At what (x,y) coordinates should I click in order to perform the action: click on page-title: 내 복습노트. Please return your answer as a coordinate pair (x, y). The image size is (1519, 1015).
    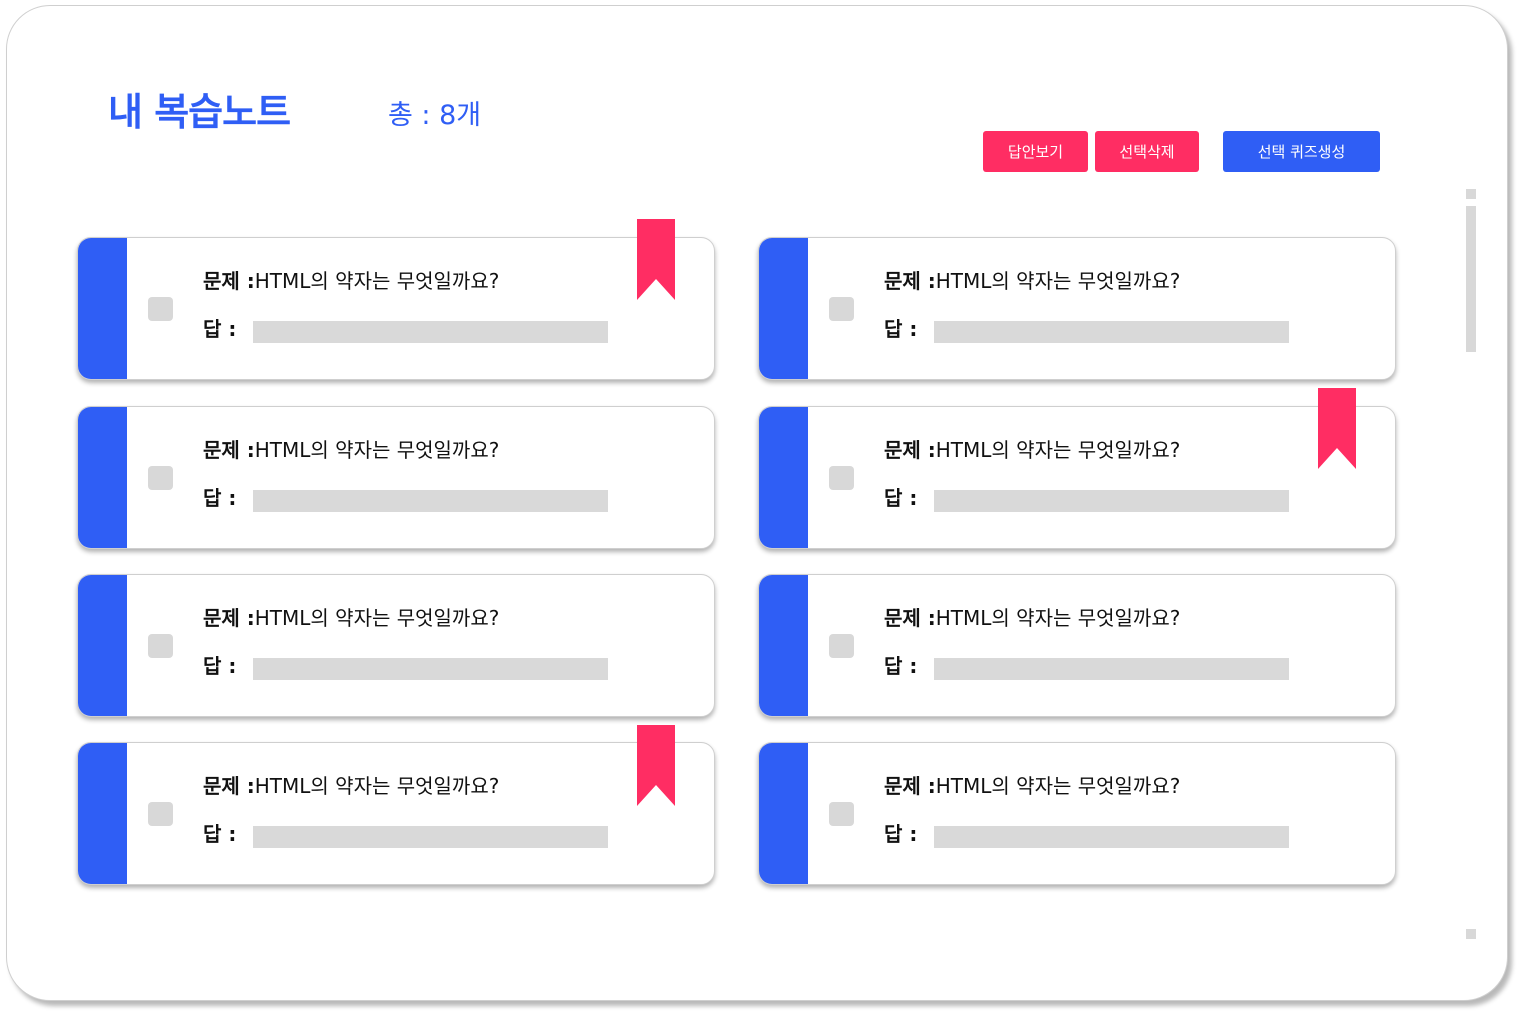
    Looking at the image, I should click on (199, 112).